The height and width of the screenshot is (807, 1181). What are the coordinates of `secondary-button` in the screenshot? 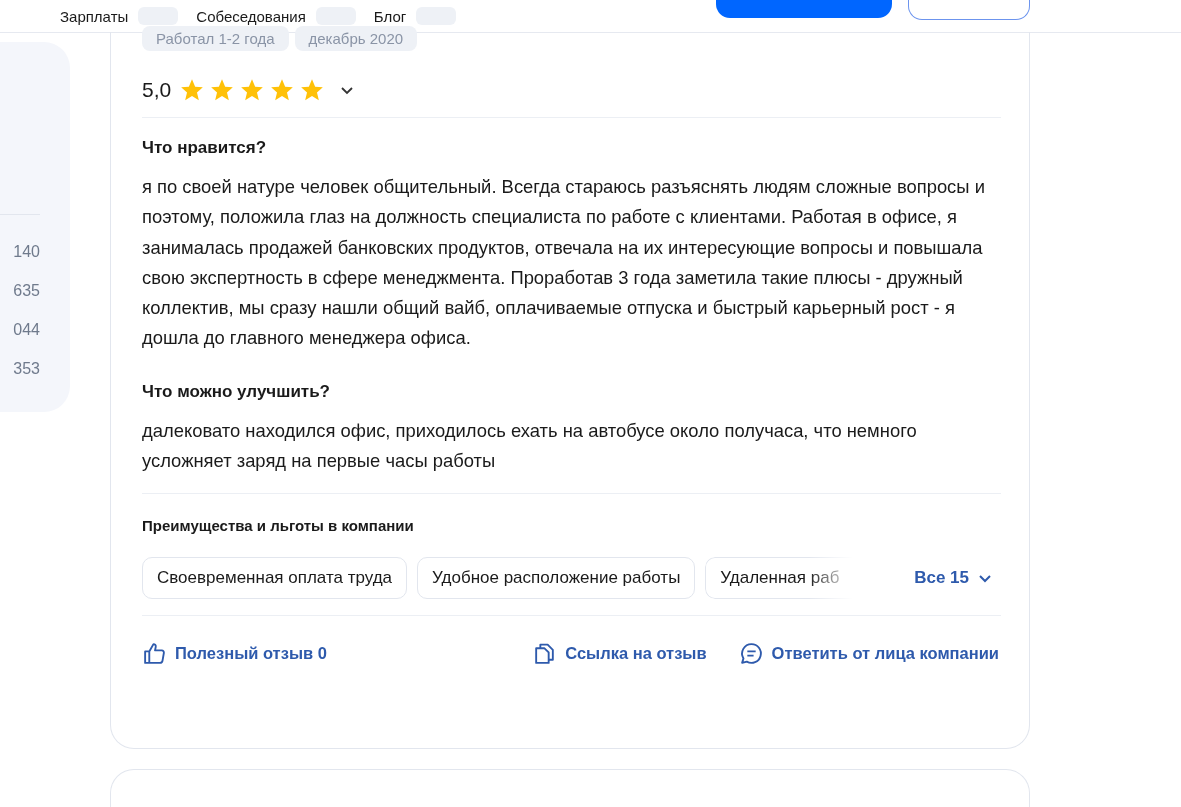 It's located at (969, 10).